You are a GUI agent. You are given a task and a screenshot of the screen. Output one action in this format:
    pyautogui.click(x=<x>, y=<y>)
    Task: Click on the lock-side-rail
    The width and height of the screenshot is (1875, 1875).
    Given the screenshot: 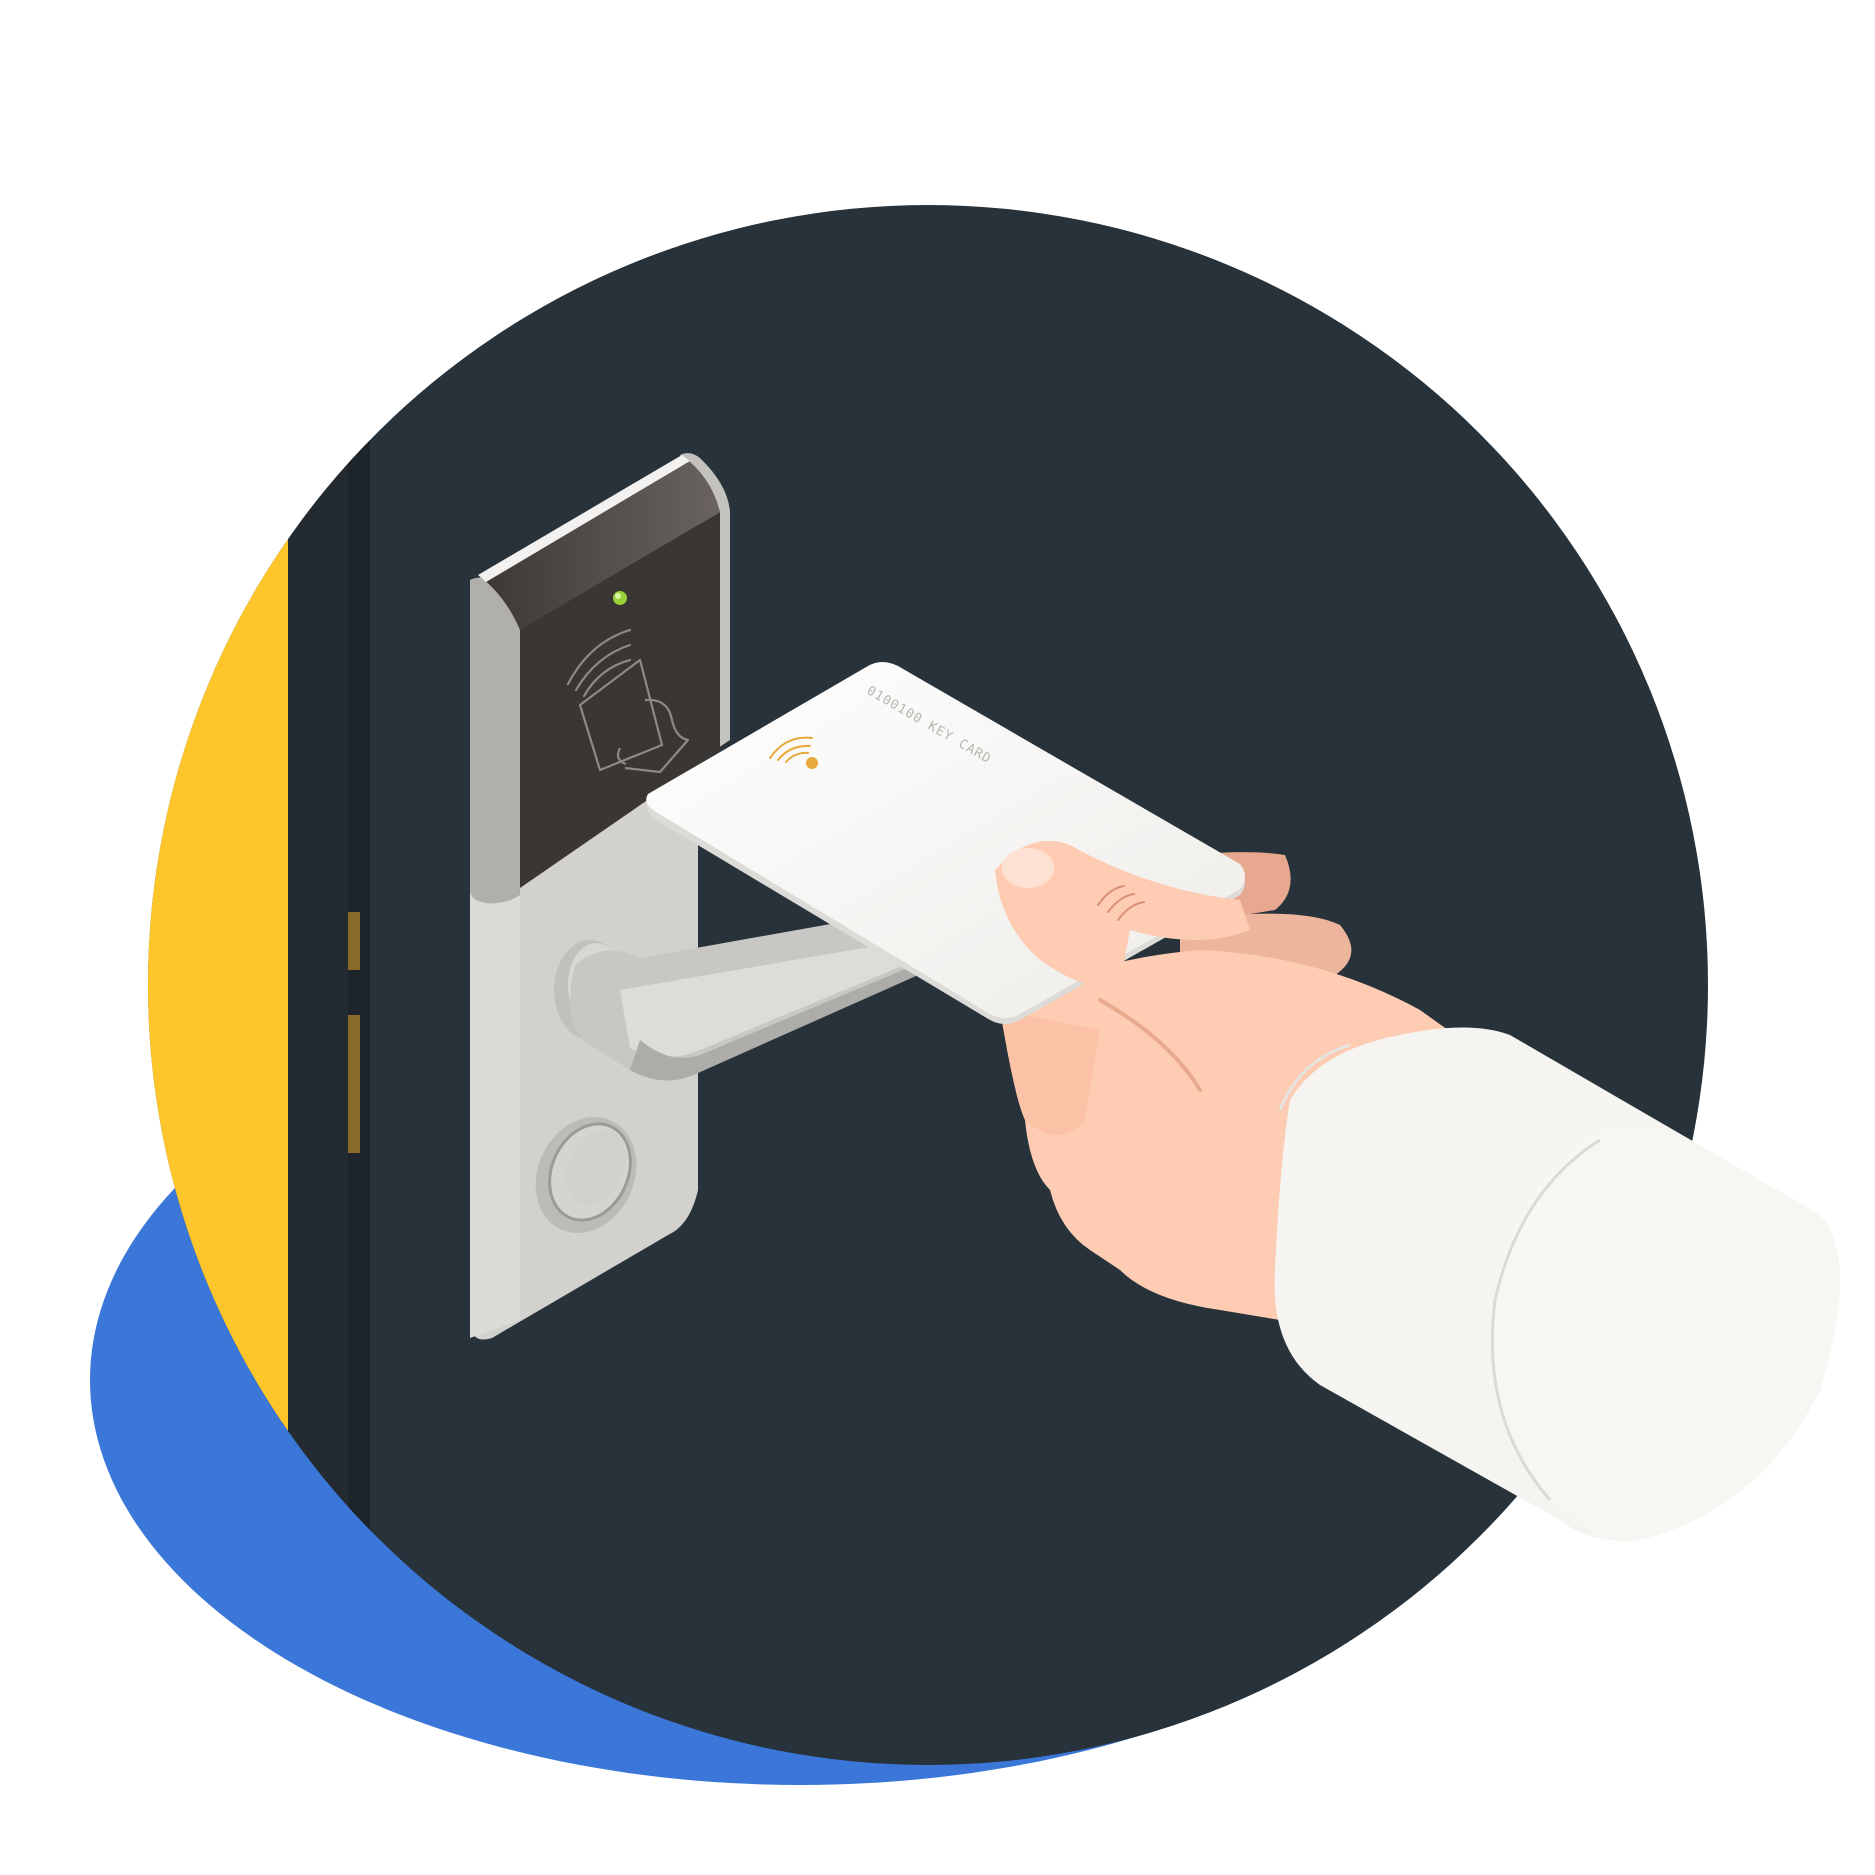 What is the action you would take?
    pyautogui.click(x=495, y=740)
    